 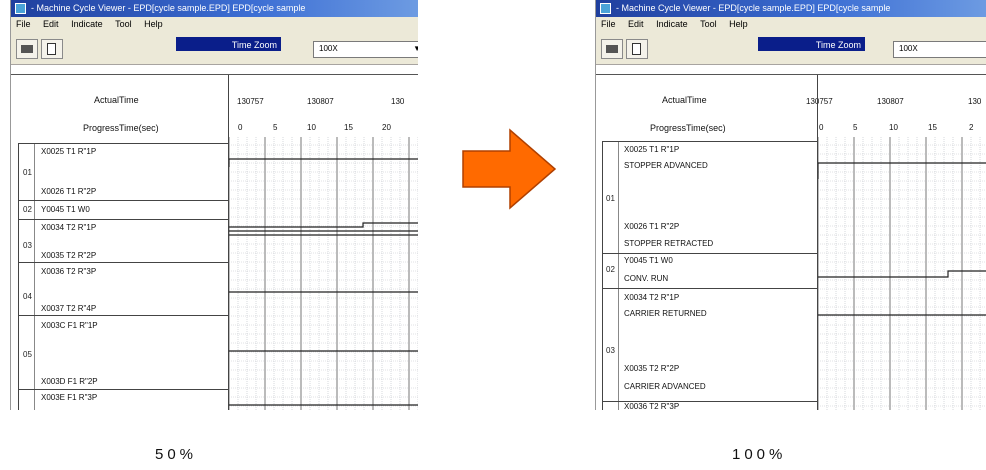 What do you see at coordinates (665, 313) in the screenshot?
I see `signal-label: CARRIER RETURNED` at bounding box center [665, 313].